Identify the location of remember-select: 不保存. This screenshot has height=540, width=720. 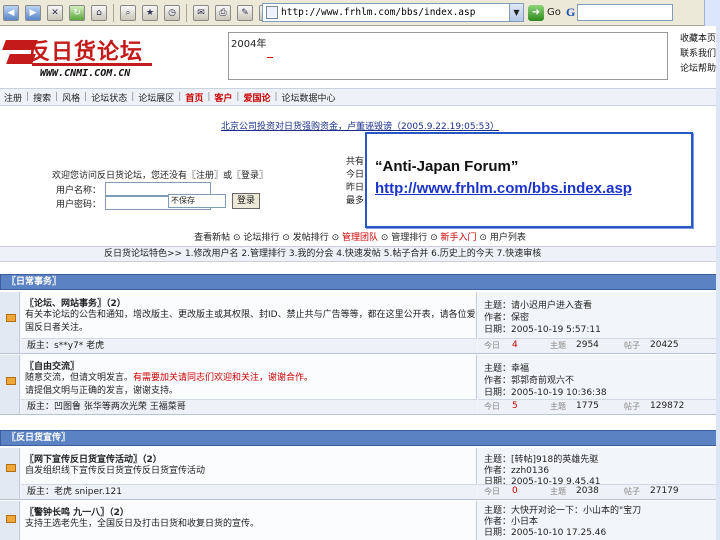
(197, 201).